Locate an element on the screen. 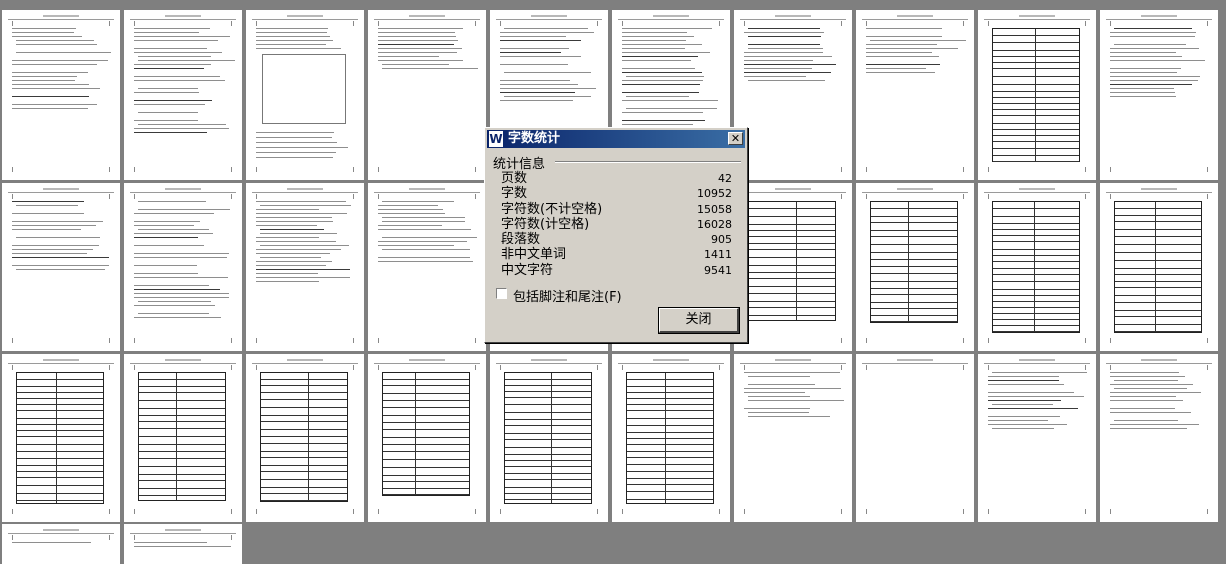  stat-value: 905 is located at coordinates (721, 240).